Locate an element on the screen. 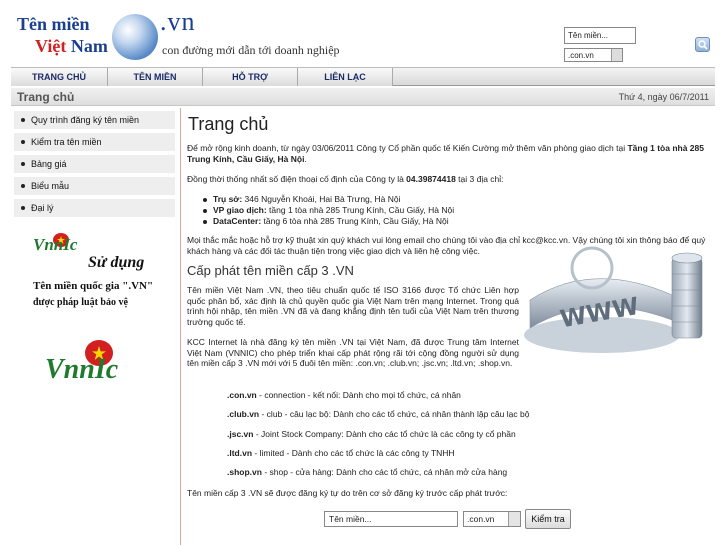 The height and width of the screenshot is (545, 727). domain-extension-select: .con.vn is located at coordinates (492, 519).